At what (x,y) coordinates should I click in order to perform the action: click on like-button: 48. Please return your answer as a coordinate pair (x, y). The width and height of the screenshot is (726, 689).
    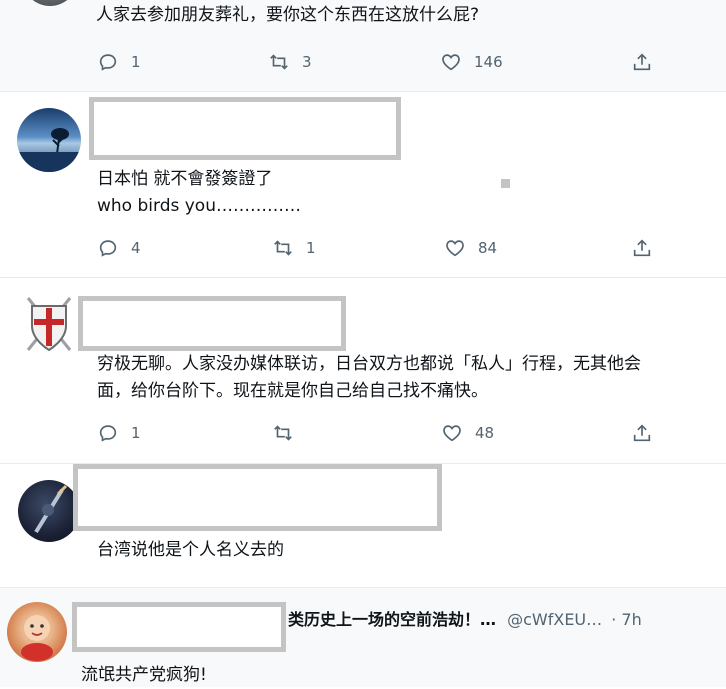
    Looking at the image, I should click on (467, 433).